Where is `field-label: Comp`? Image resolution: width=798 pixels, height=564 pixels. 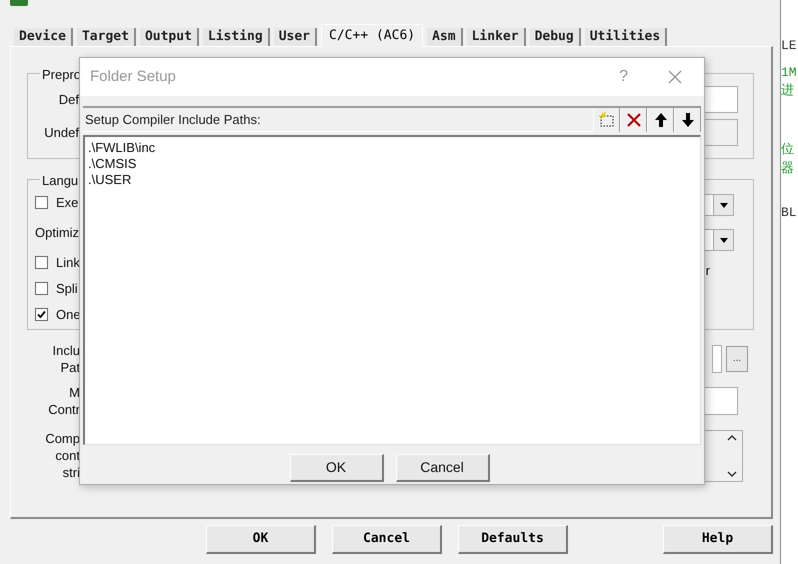 field-label: Comp is located at coordinates (62, 438).